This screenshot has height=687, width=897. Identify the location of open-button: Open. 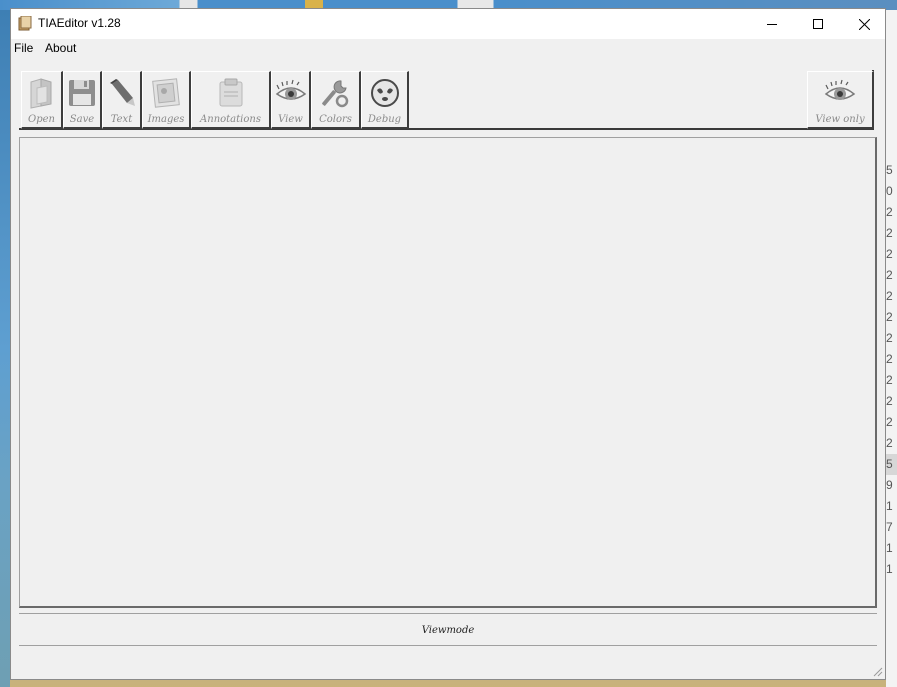
(42, 100).